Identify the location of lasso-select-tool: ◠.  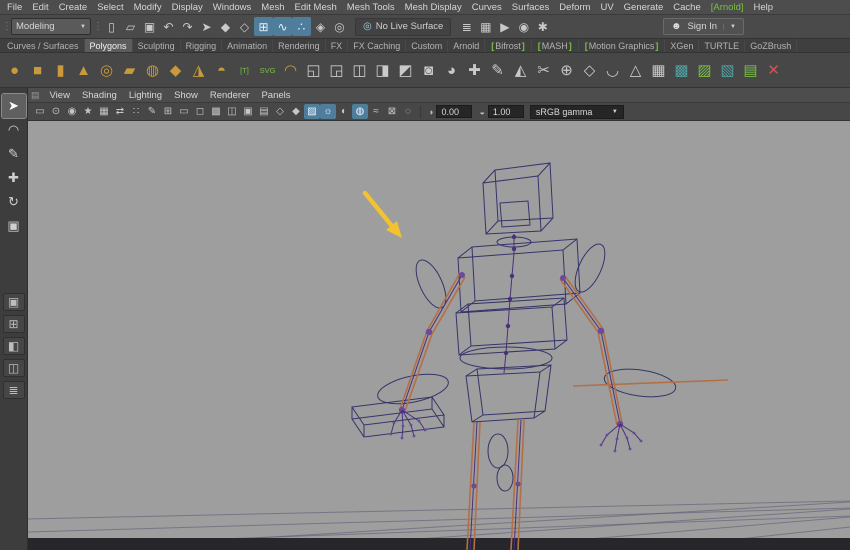
(14, 130).